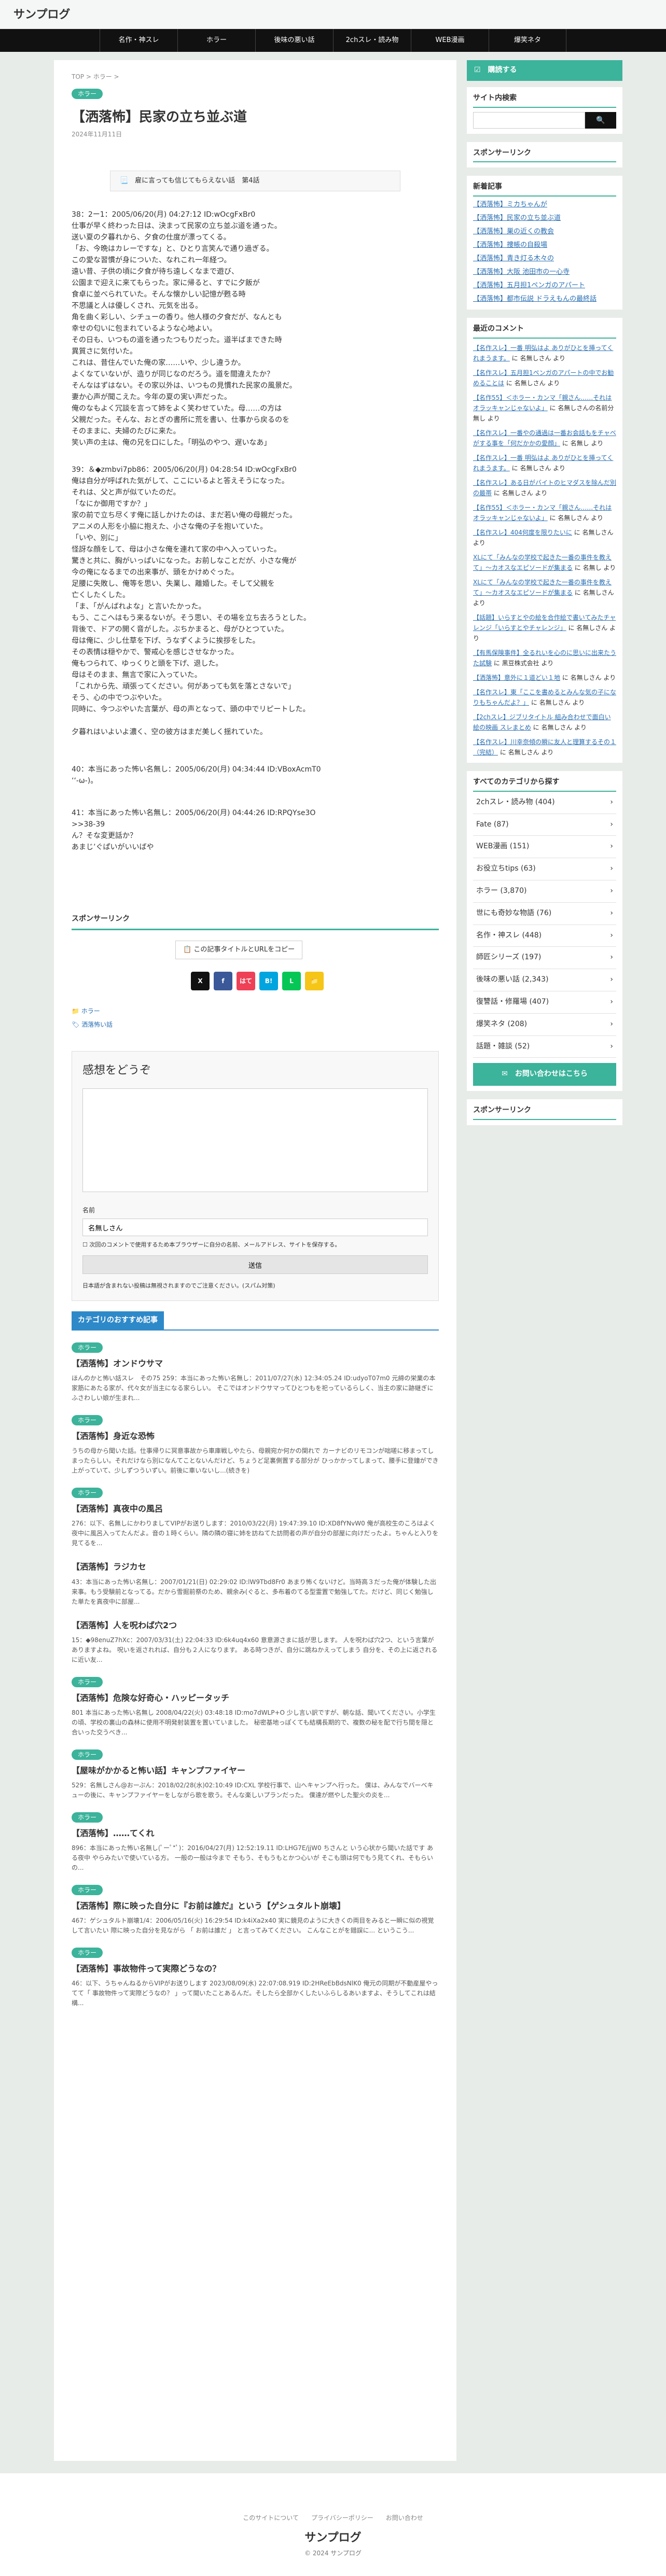 This screenshot has width=666, height=2576. Describe the element at coordinates (545, 331) in the screenshot. I see `recent-comments-title: 最近のコメント` at that location.